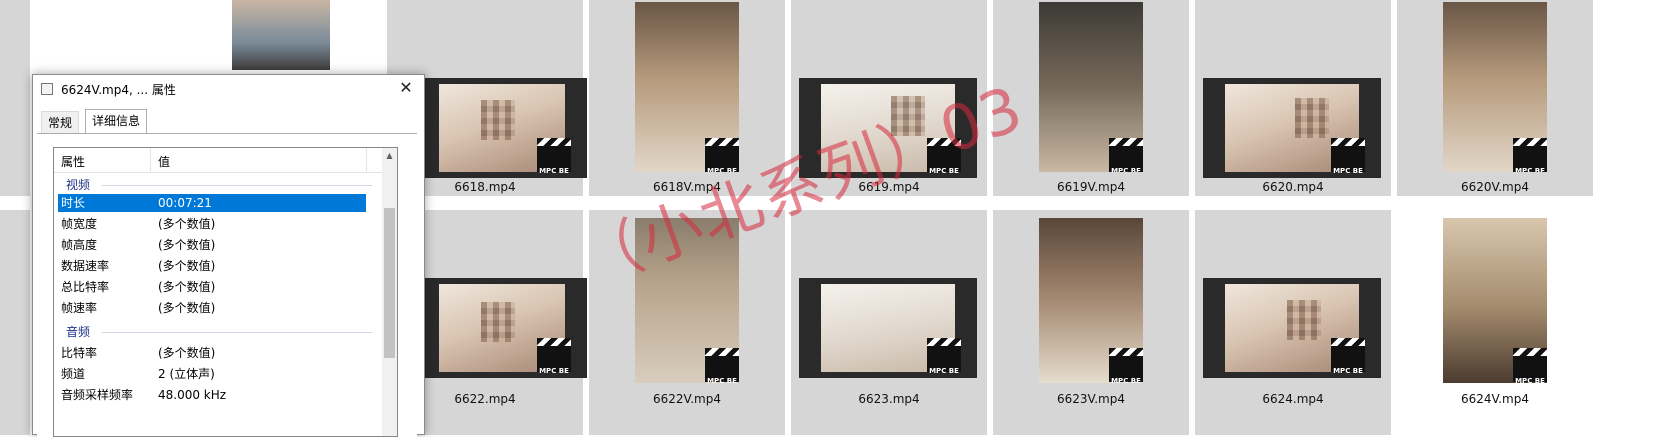 The height and width of the screenshot is (437, 1680). I want to click on property-name: 帧速率, so click(79, 308).